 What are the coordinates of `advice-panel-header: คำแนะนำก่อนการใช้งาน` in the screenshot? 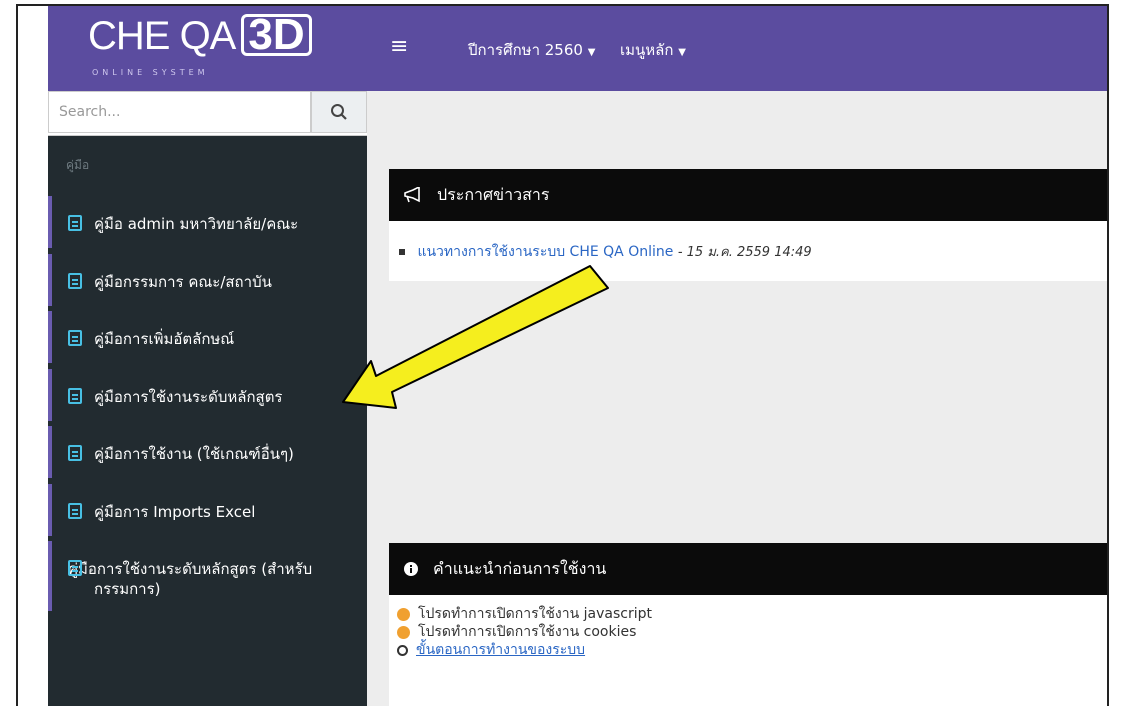 It's located at (748, 569).